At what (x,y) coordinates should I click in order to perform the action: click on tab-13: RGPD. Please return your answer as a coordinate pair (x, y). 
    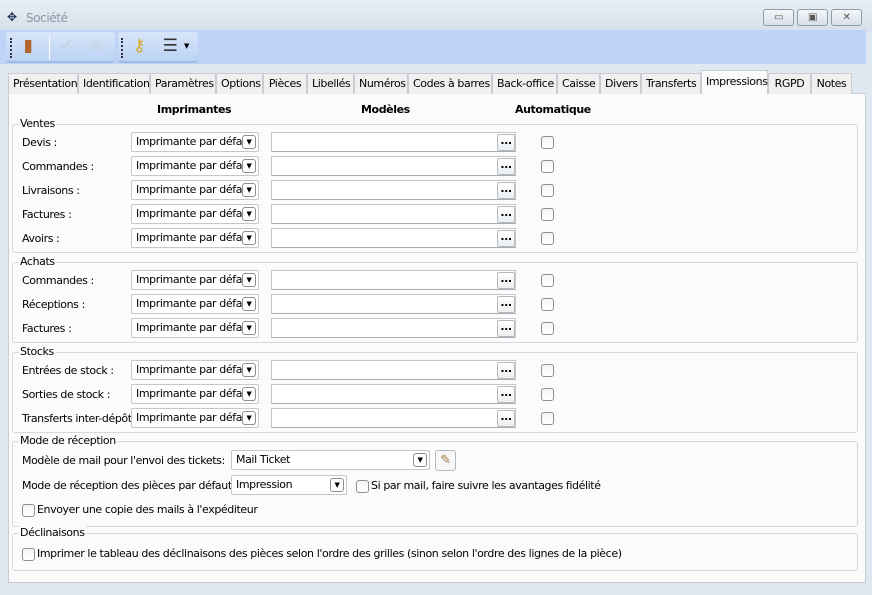
    Looking at the image, I should click on (789, 83).